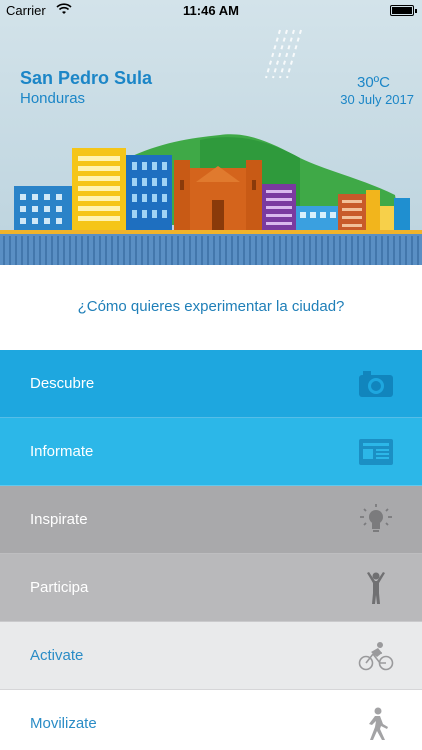 This screenshot has width=422, height=750. What do you see at coordinates (403, 10) in the screenshot?
I see `battery-icon` at bounding box center [403, 10].